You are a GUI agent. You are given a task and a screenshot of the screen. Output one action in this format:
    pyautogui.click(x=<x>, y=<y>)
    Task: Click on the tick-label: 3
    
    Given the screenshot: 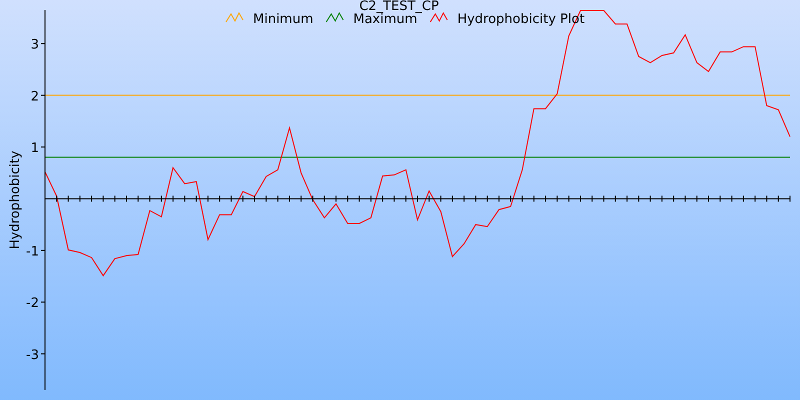 What is the action you would take?
    pyautogui.click(x=34, y=45)
    